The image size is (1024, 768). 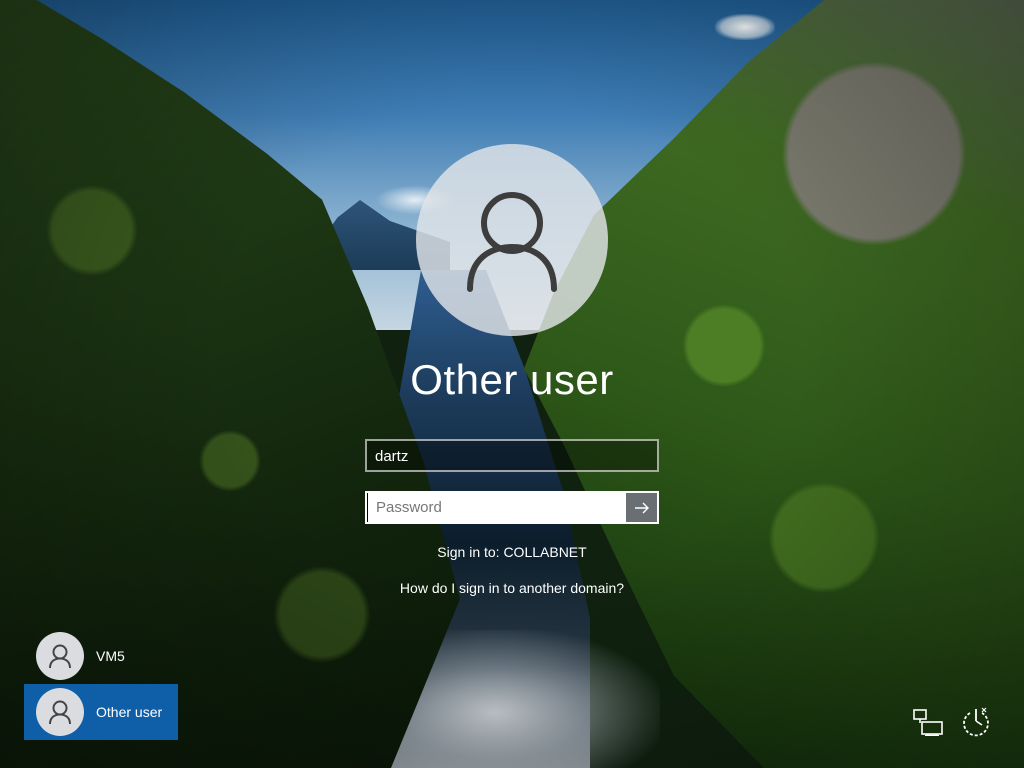 I want to click on network-button, so click(x=928, y=722).